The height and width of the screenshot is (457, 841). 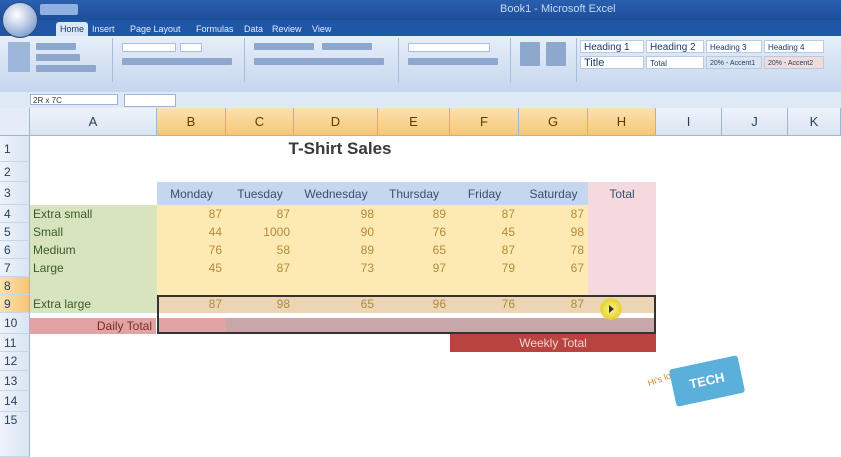 What do you see at coordinates (284, 46) in the screenshot?
I see `align-top-buttons` at bounding box center [284, 46].